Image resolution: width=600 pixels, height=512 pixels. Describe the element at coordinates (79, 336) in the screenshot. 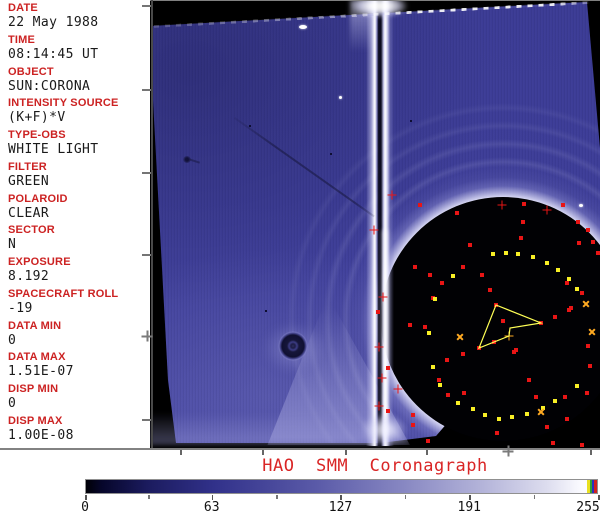

I see `metadata-field: DATA MIN 0` at that location.